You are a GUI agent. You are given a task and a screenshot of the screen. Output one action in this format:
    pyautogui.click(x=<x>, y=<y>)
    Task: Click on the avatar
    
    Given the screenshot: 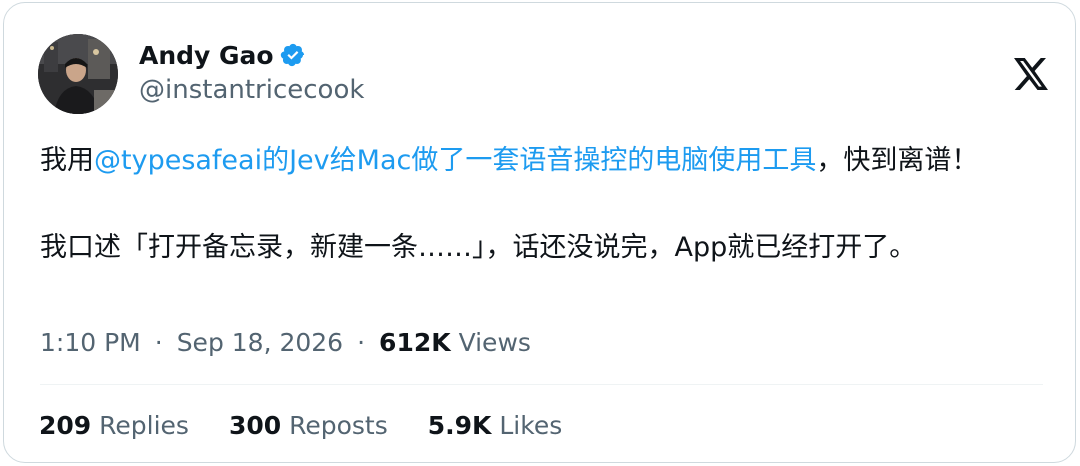 What is the action you would take?
    pyautogui.click(x=78, y=74)
    